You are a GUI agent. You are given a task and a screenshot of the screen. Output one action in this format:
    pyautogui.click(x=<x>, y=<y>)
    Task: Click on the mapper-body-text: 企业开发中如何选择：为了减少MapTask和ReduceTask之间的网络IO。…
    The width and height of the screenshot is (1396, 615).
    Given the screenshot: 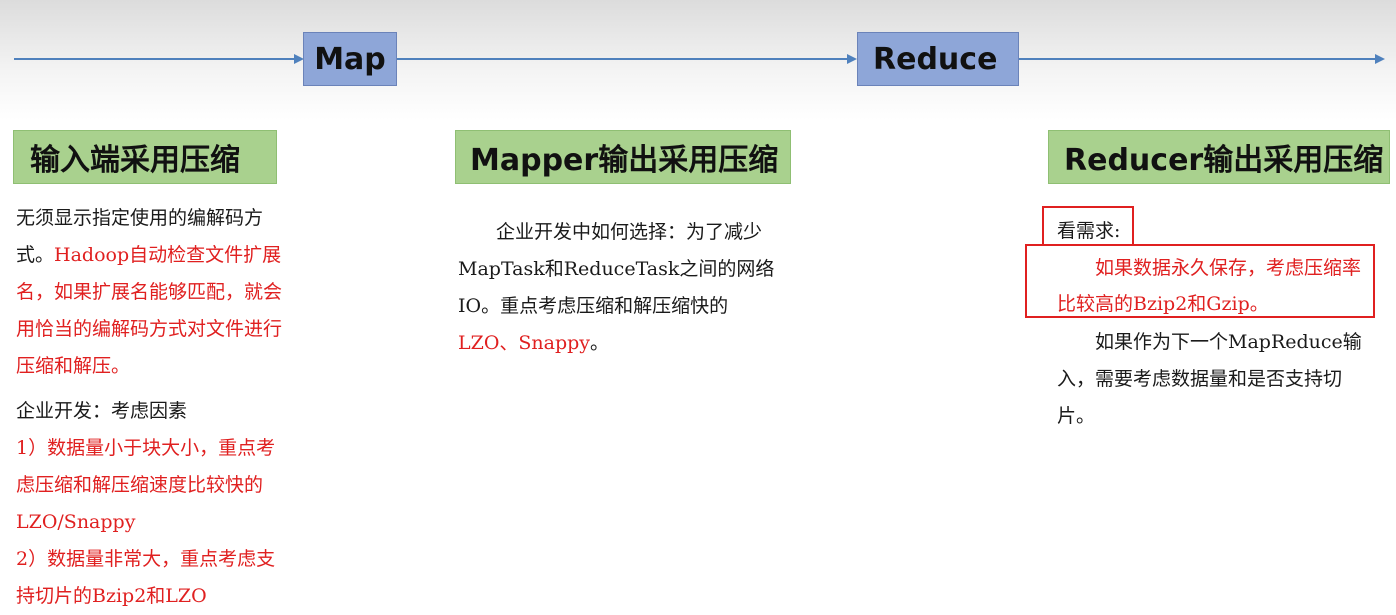 What is the action you would take?
    pyautogui.click(x=616, y=269)
    